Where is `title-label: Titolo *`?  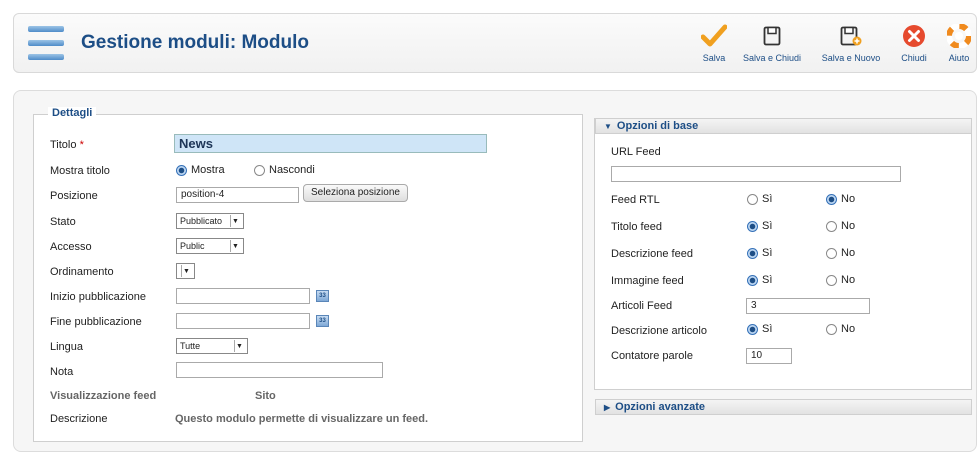 title-label: Titolo * is located at coordinates (67, 145).